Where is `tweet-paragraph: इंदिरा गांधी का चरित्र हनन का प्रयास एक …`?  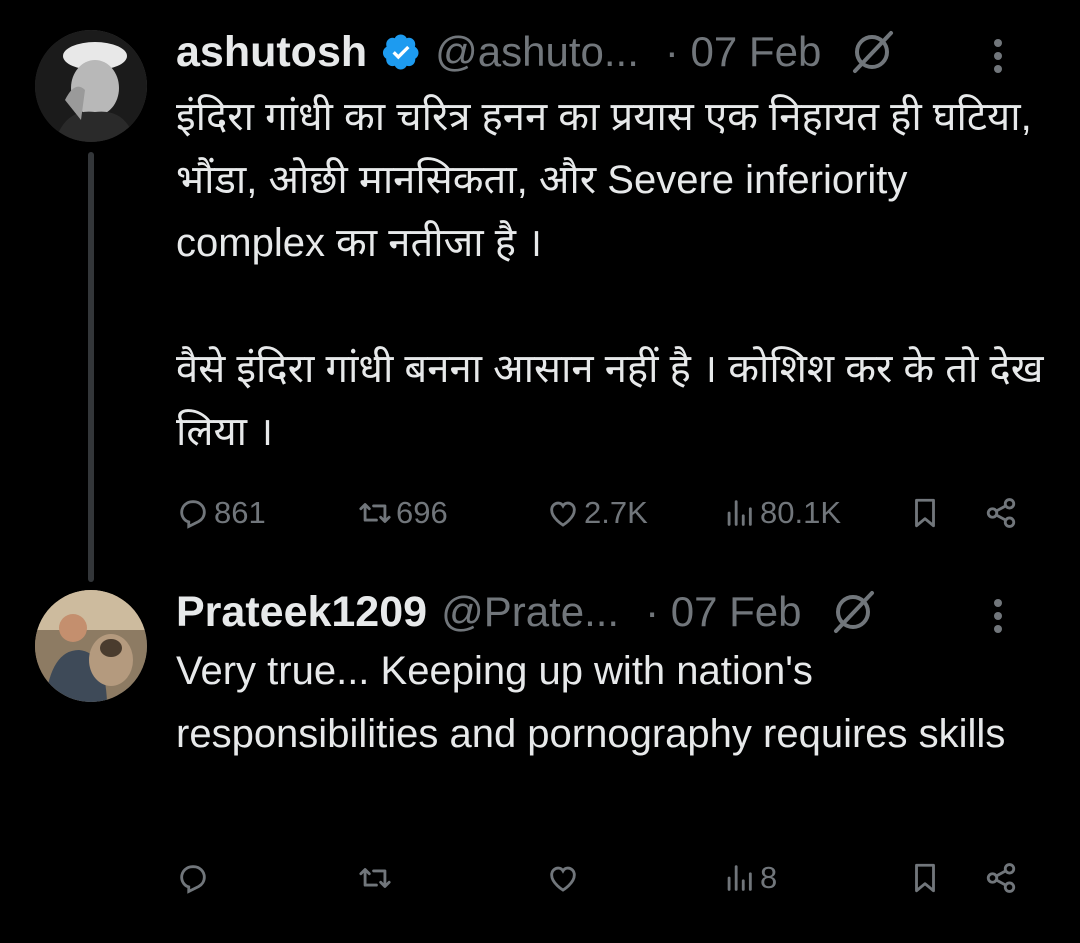 tweet-paragraph: इंदिरा गांधी का चरित्र हनन का प्रयास एक … is located at coordinates (604, 180).